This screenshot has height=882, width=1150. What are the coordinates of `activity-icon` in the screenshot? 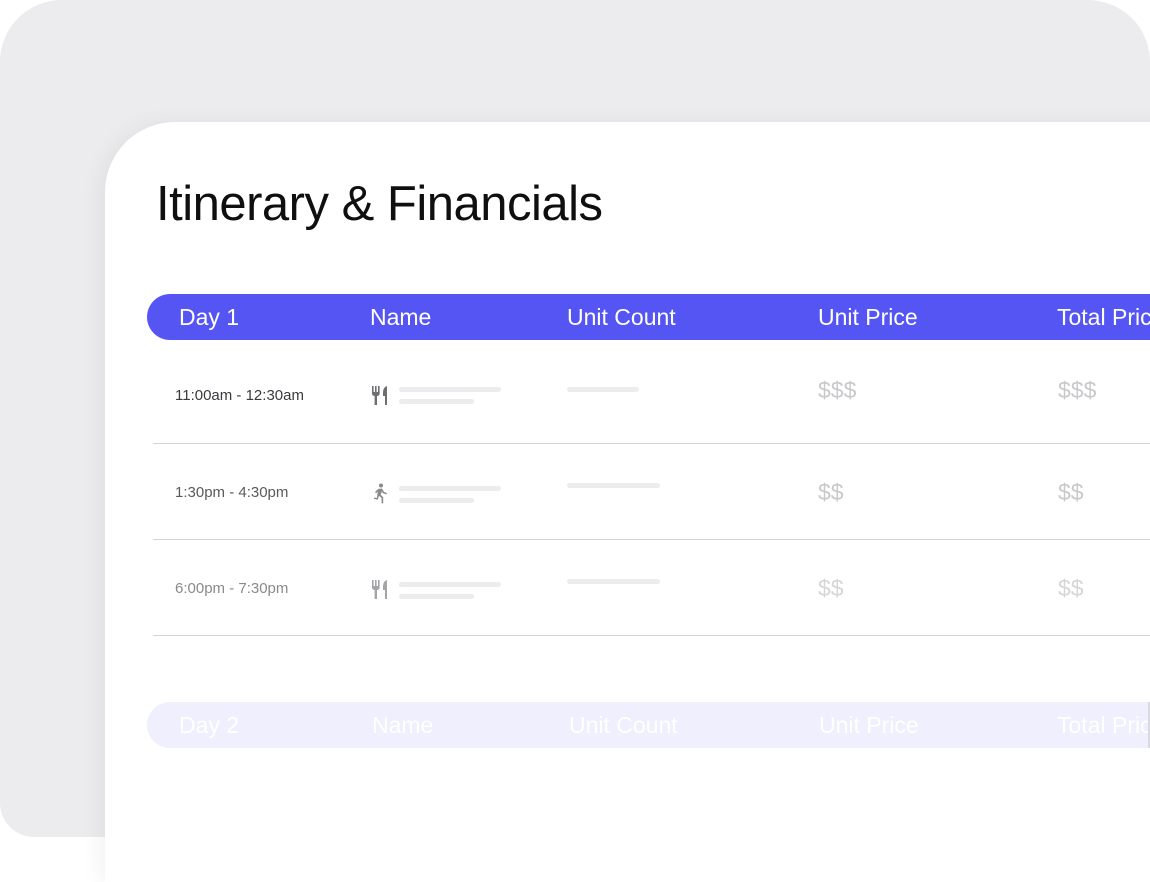 It's located at (380, 494).